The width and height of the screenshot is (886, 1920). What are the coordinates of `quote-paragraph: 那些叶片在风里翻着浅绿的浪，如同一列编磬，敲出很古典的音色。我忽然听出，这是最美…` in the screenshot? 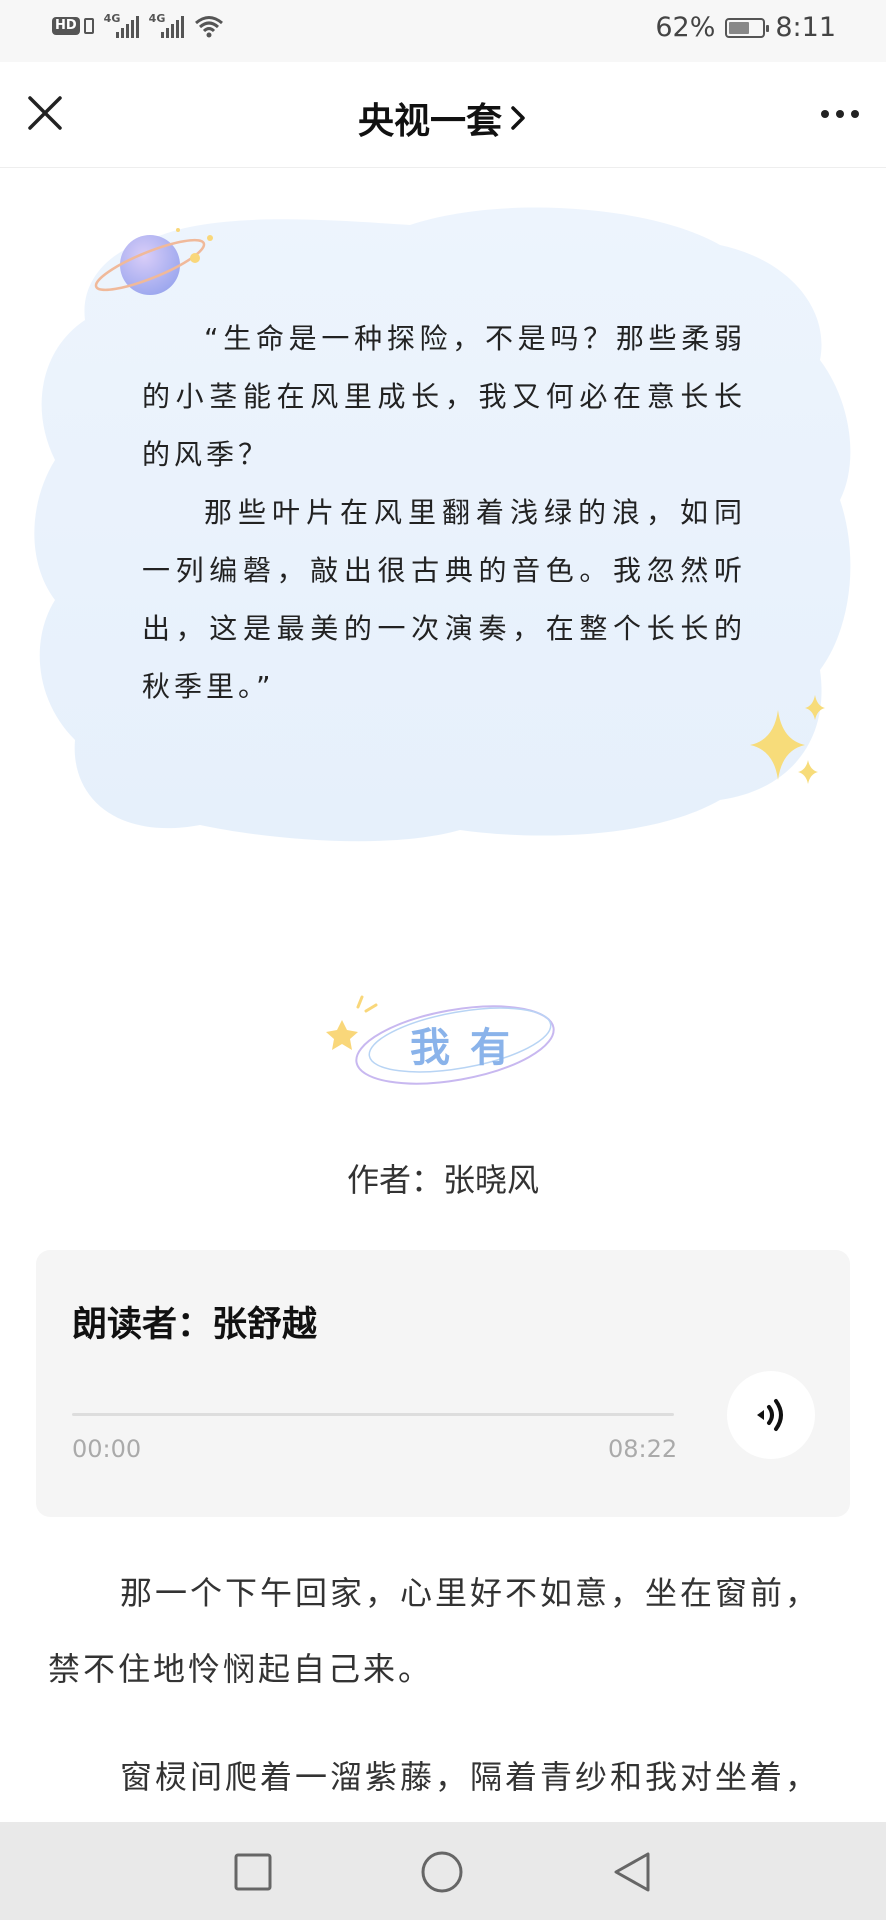 It's located at (444, 599).